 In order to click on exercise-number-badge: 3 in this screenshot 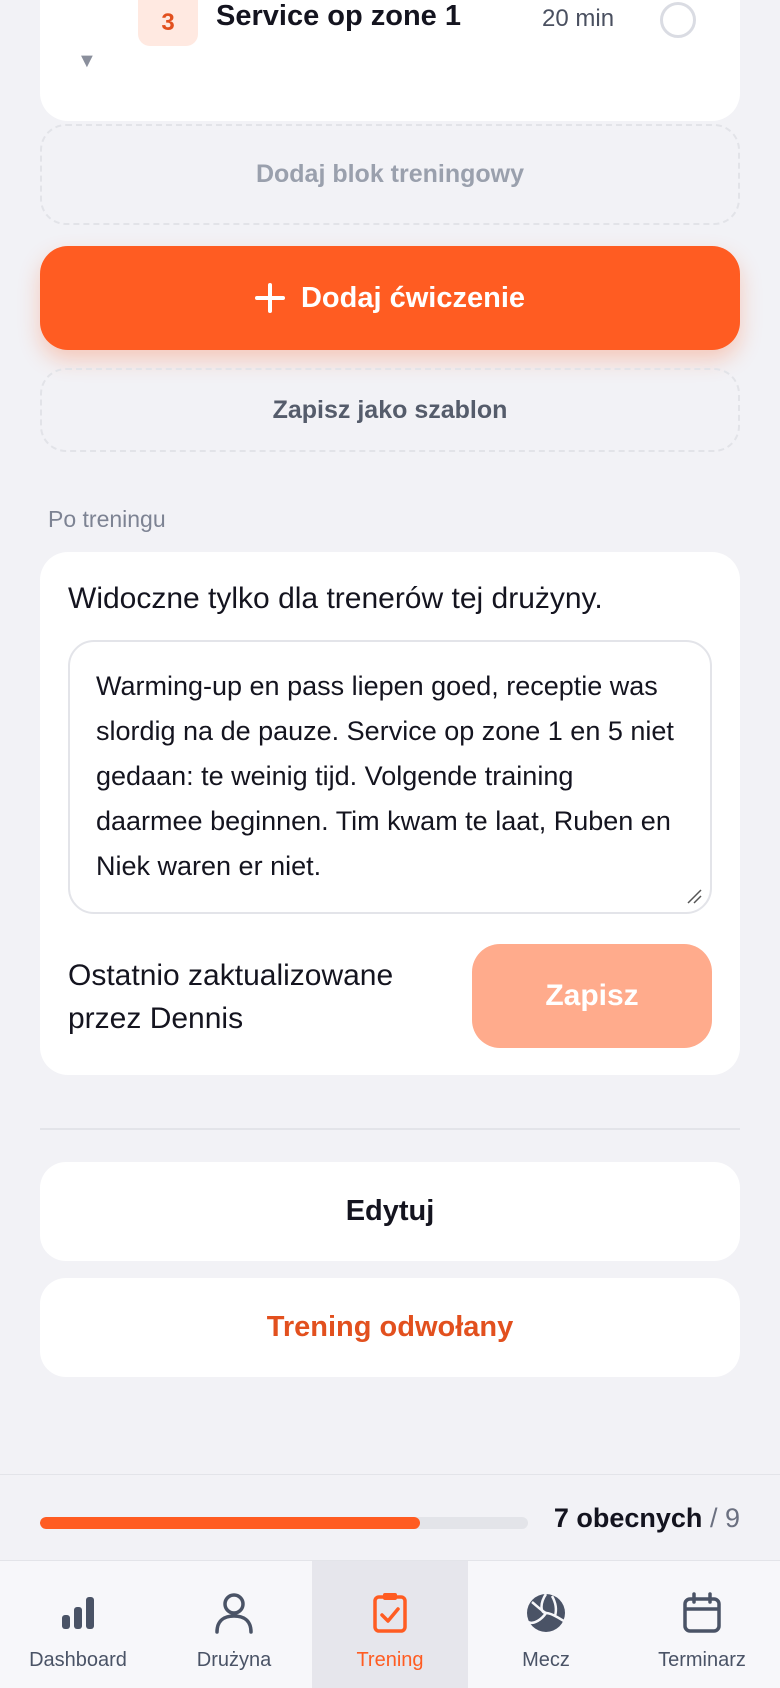, I will do `click(168, 23)`.